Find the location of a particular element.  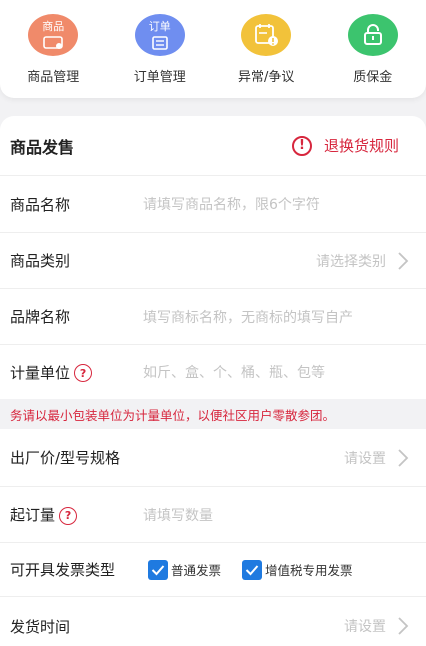

price-spec-select: 请设置 is located at coordinates (365, 458).